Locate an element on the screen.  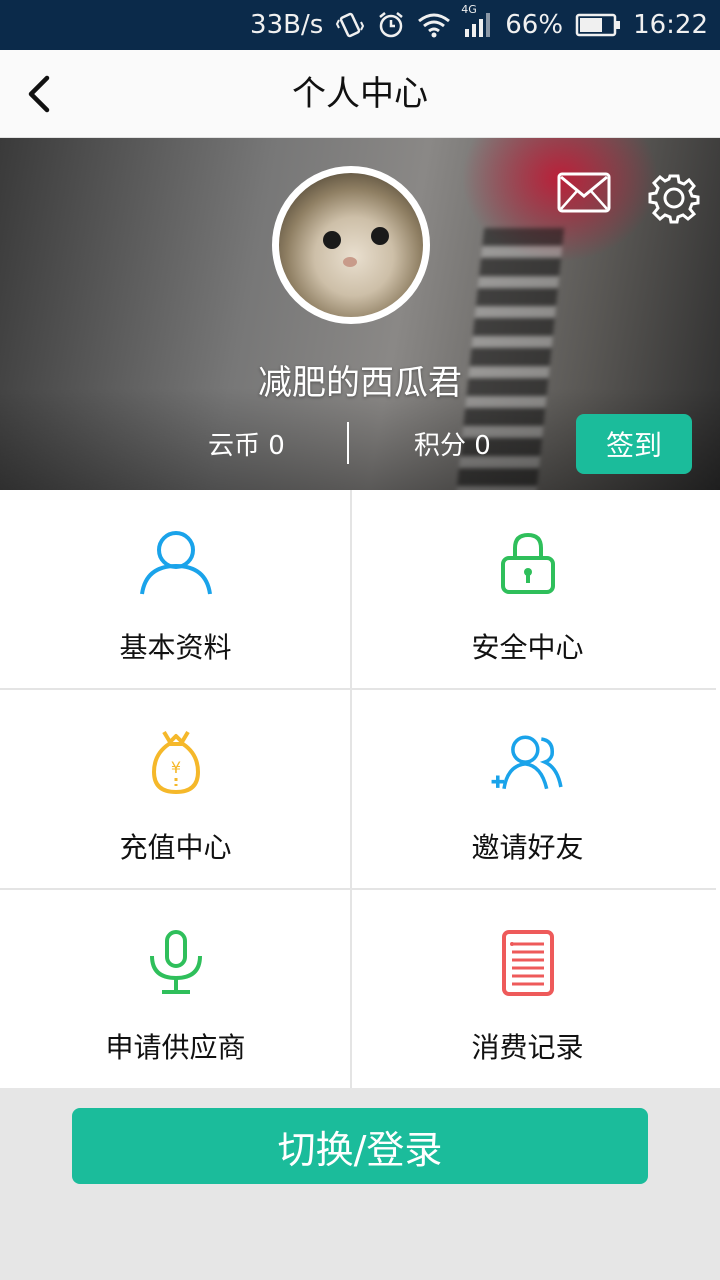
points-count: 积分 0 is located at coordinates (452, 446).